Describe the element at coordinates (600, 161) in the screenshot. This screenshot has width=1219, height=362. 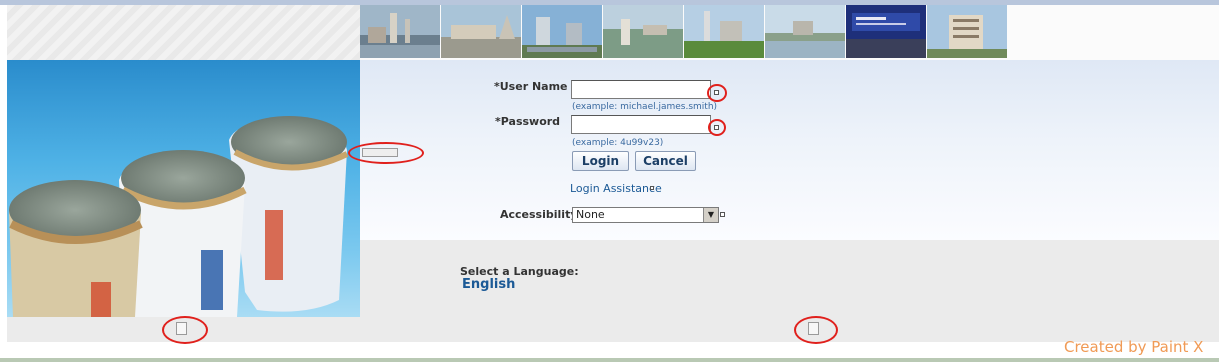
I see `login-button: Login` at that location.